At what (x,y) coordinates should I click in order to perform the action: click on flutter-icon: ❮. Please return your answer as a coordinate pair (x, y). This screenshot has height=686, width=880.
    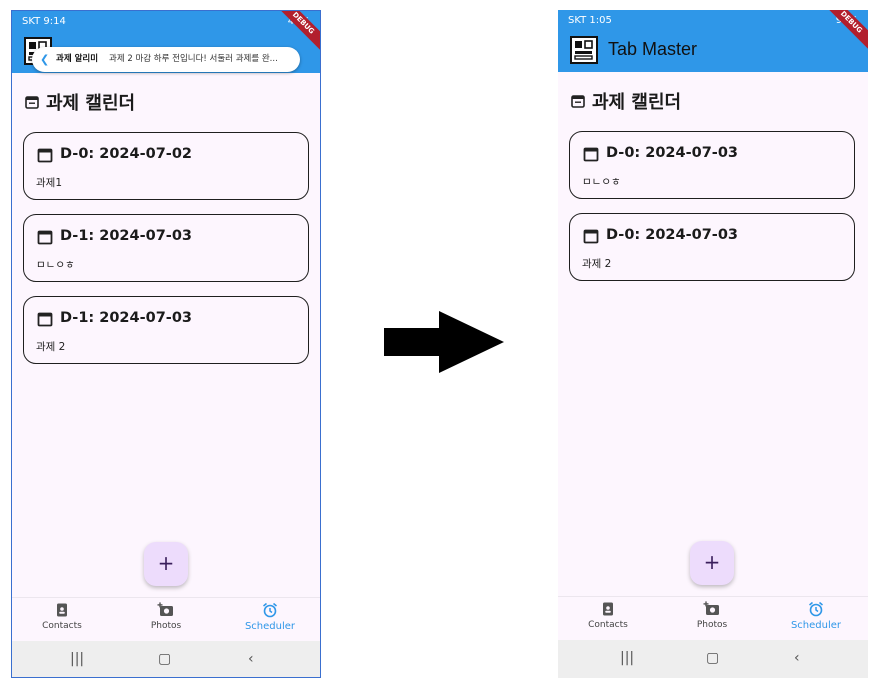
    Looking at the image, I should click on (45, 59).